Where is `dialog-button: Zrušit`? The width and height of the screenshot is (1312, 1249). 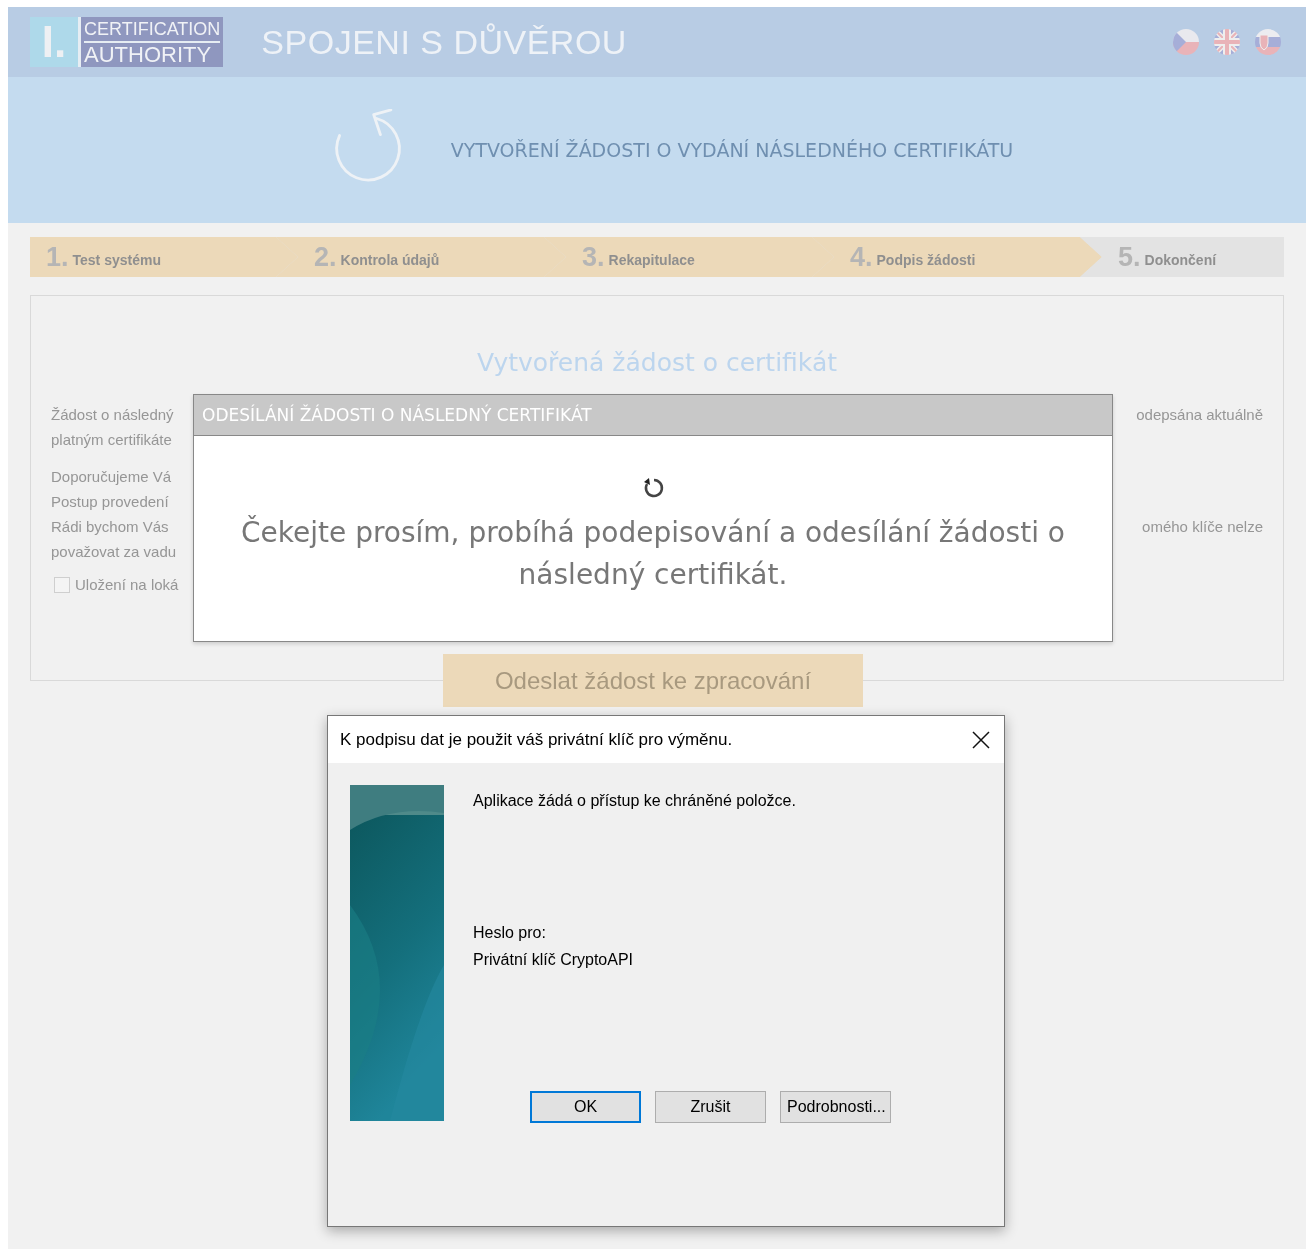 dialog-button: Zrušit is located at coordinates (710, 1107).